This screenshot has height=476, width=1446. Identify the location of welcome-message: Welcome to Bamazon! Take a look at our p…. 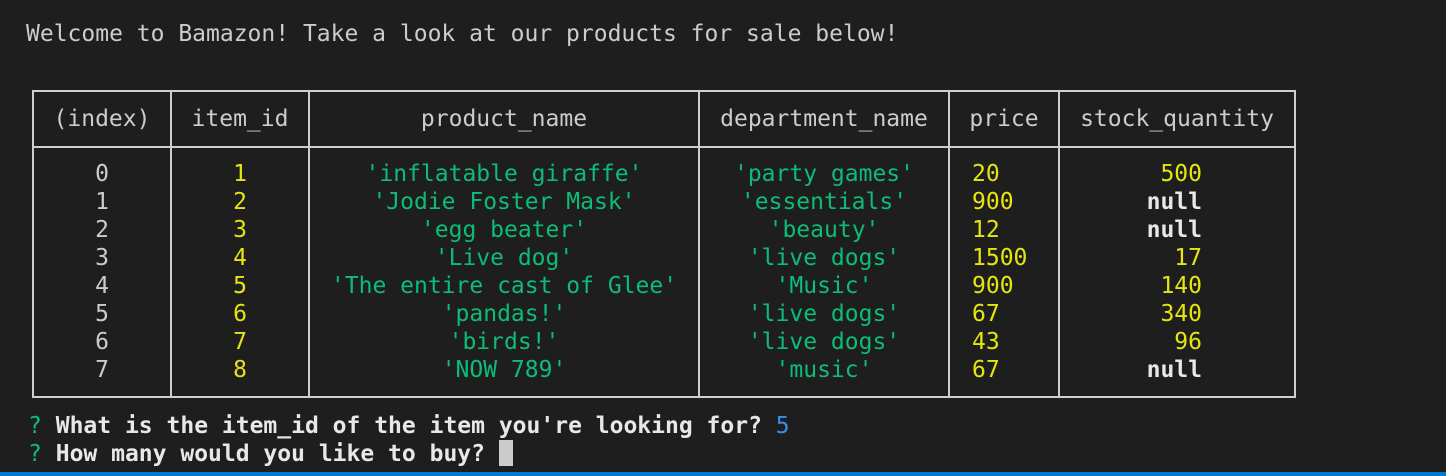
(462, 34).